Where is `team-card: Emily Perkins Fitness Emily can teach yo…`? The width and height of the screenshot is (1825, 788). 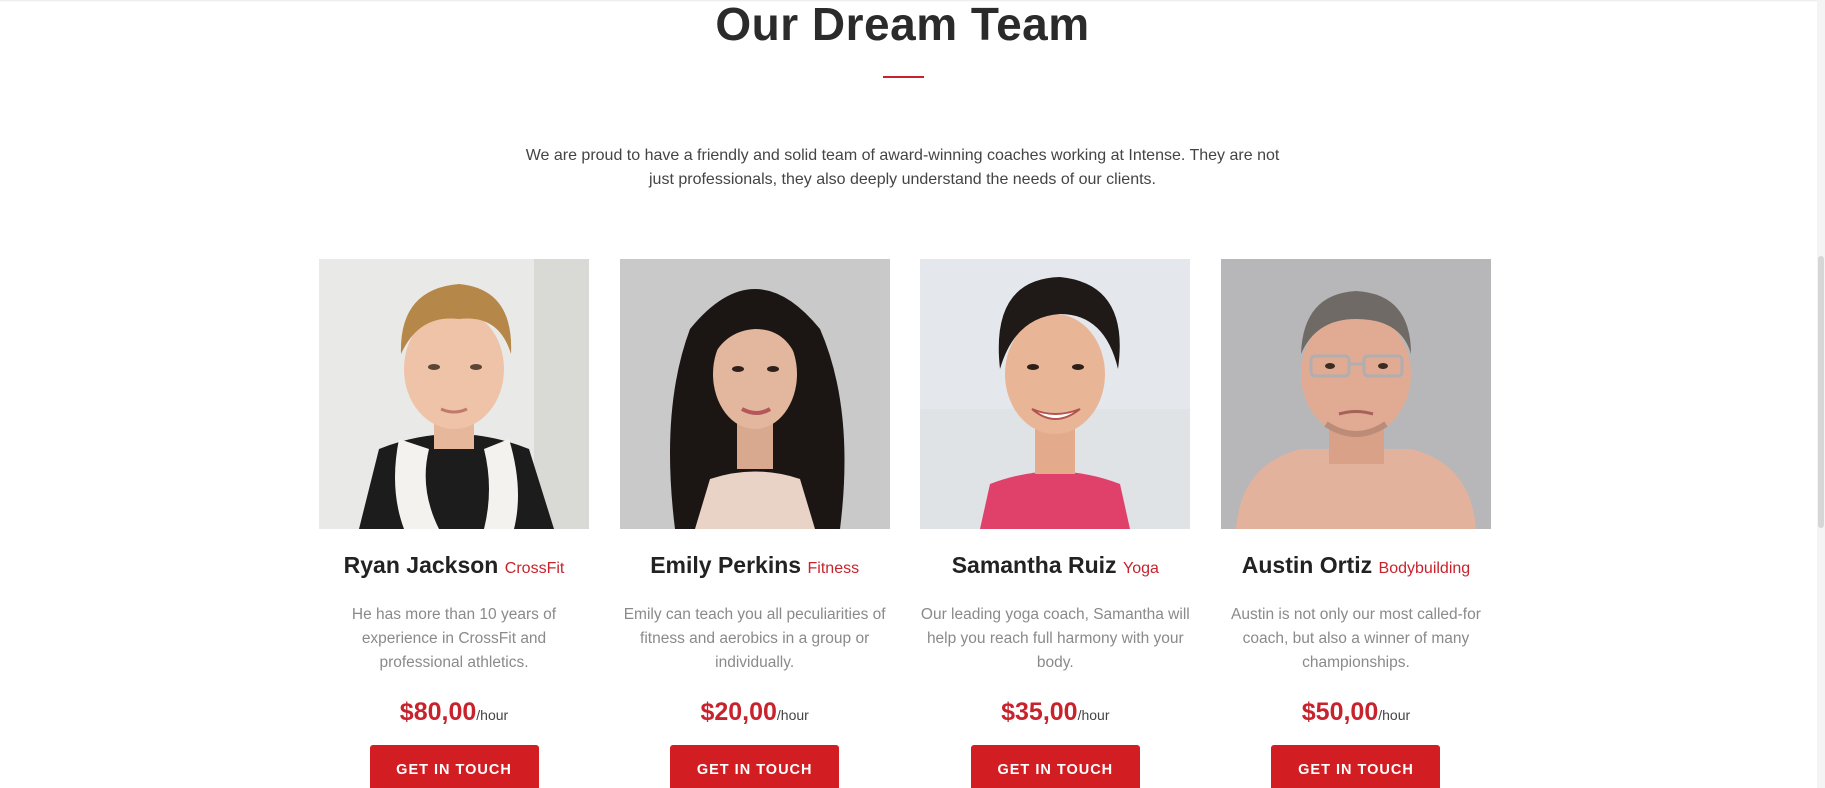 team-card: Emily Perkins Fitness Emily can teach yo… is located at coordinates (754, 523).